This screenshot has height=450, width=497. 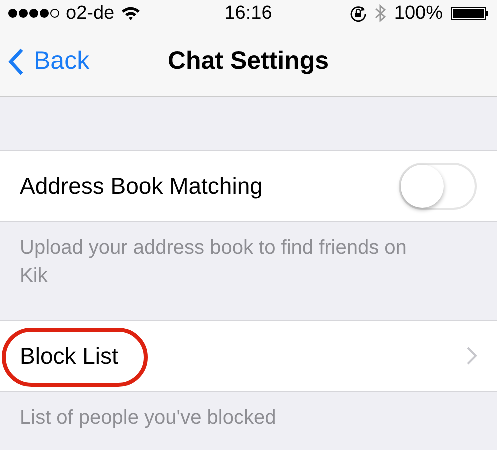 I want to click on carrier-name: o2-de, so click(x=90, y=13).